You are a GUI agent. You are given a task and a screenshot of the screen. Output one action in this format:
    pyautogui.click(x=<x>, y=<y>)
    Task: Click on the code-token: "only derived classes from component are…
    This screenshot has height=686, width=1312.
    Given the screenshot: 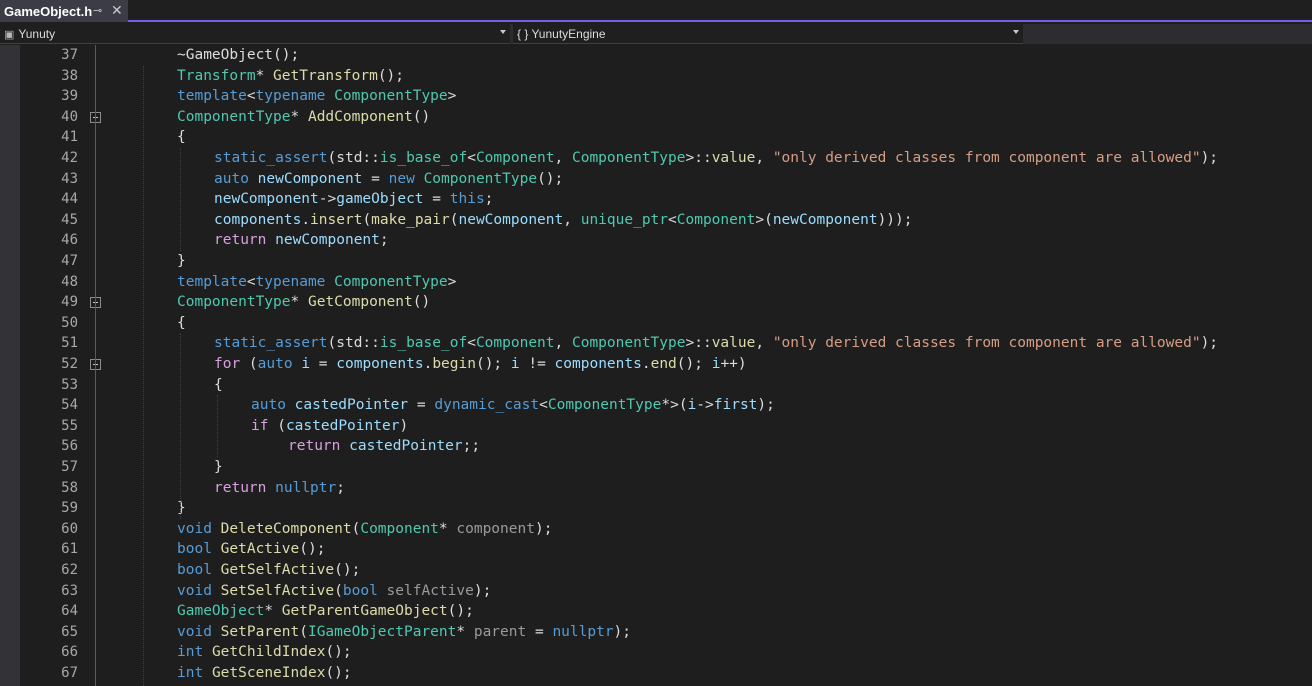 What is the action you would take?
    pyautogui.click(x=986, y=343)
    